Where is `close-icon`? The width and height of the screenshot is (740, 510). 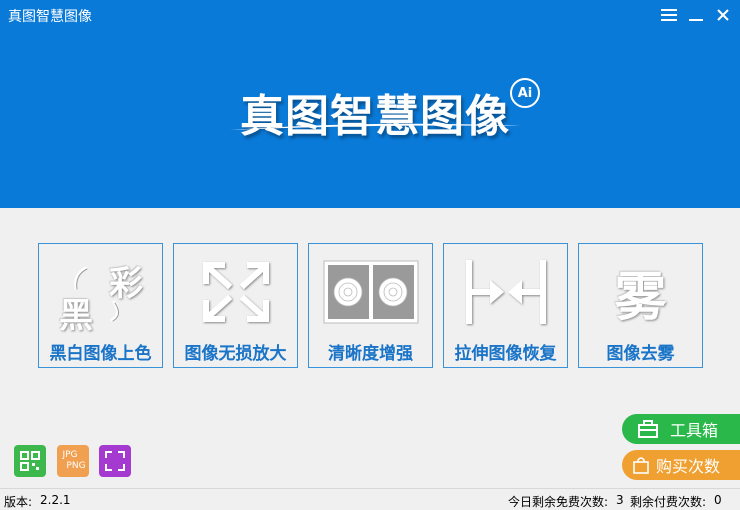 close-icon is located at coordinates (723, 15).